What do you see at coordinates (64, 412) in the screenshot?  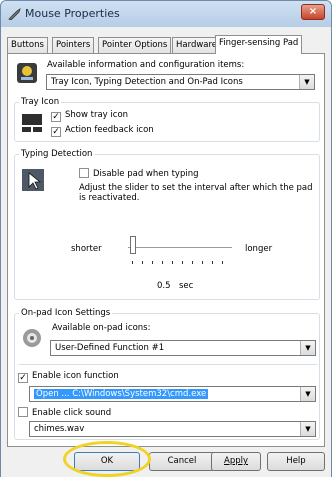 I see `enable-click-sound-checkbox: Enable click sound` at bounding box center [64, 412].